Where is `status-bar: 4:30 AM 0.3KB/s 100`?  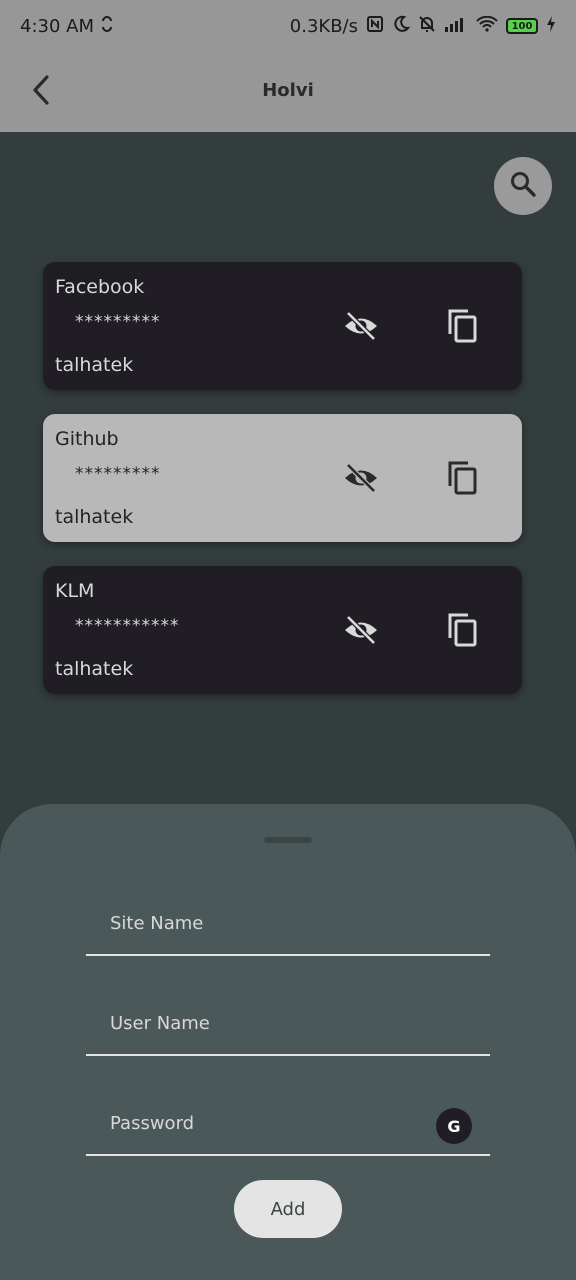
status-bar: 4:30 AM 0.3KB/s 100 is located at coordinates (288, 26).